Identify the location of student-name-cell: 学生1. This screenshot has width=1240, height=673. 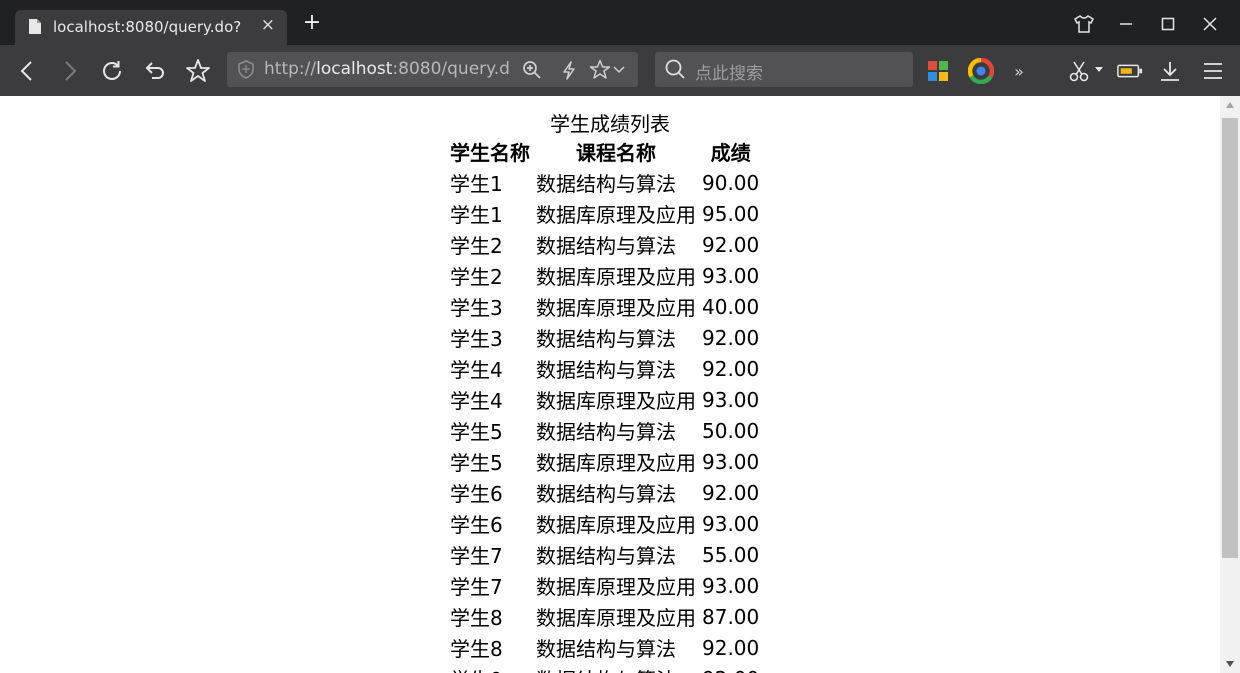
(476, 215).